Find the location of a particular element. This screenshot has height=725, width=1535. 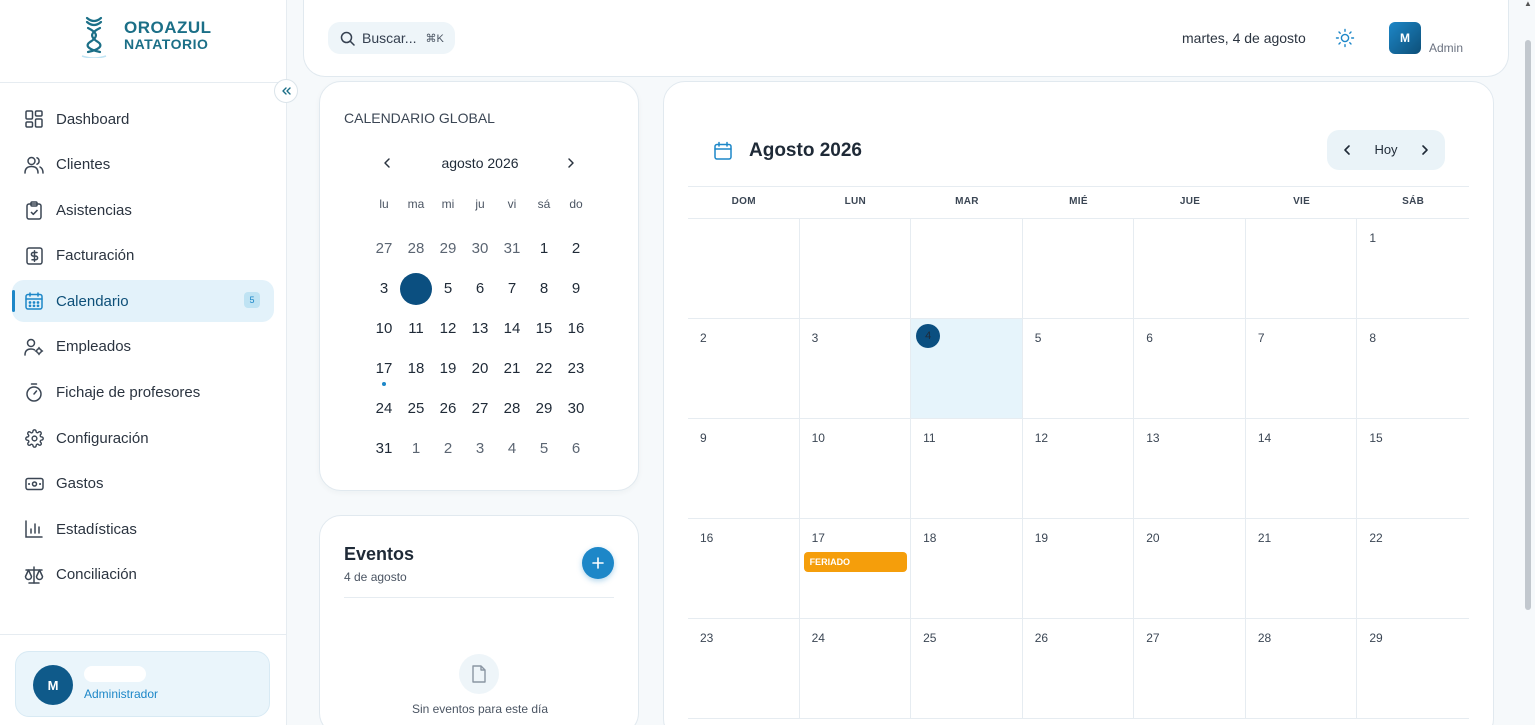

holiday-event-chip: FERIADO is located at coordinates (855, 562).